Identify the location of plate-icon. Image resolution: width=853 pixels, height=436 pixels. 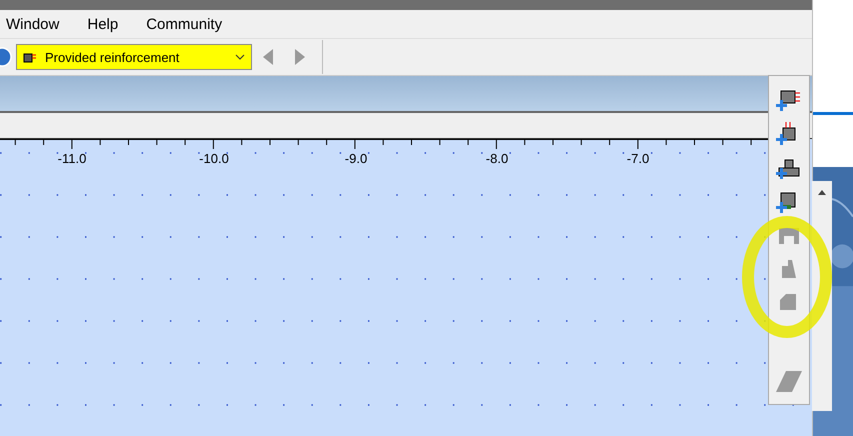
(789, 381).